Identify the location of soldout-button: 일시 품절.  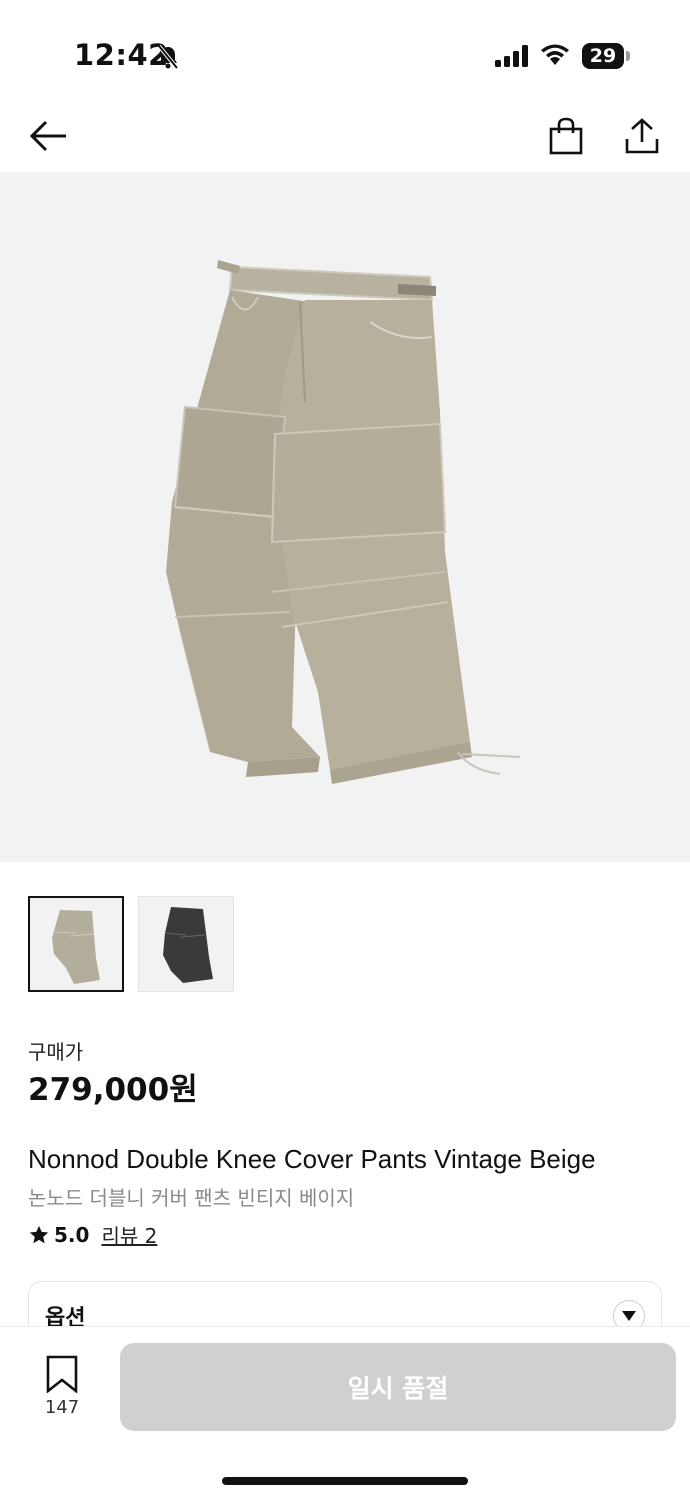
(398, 1387).